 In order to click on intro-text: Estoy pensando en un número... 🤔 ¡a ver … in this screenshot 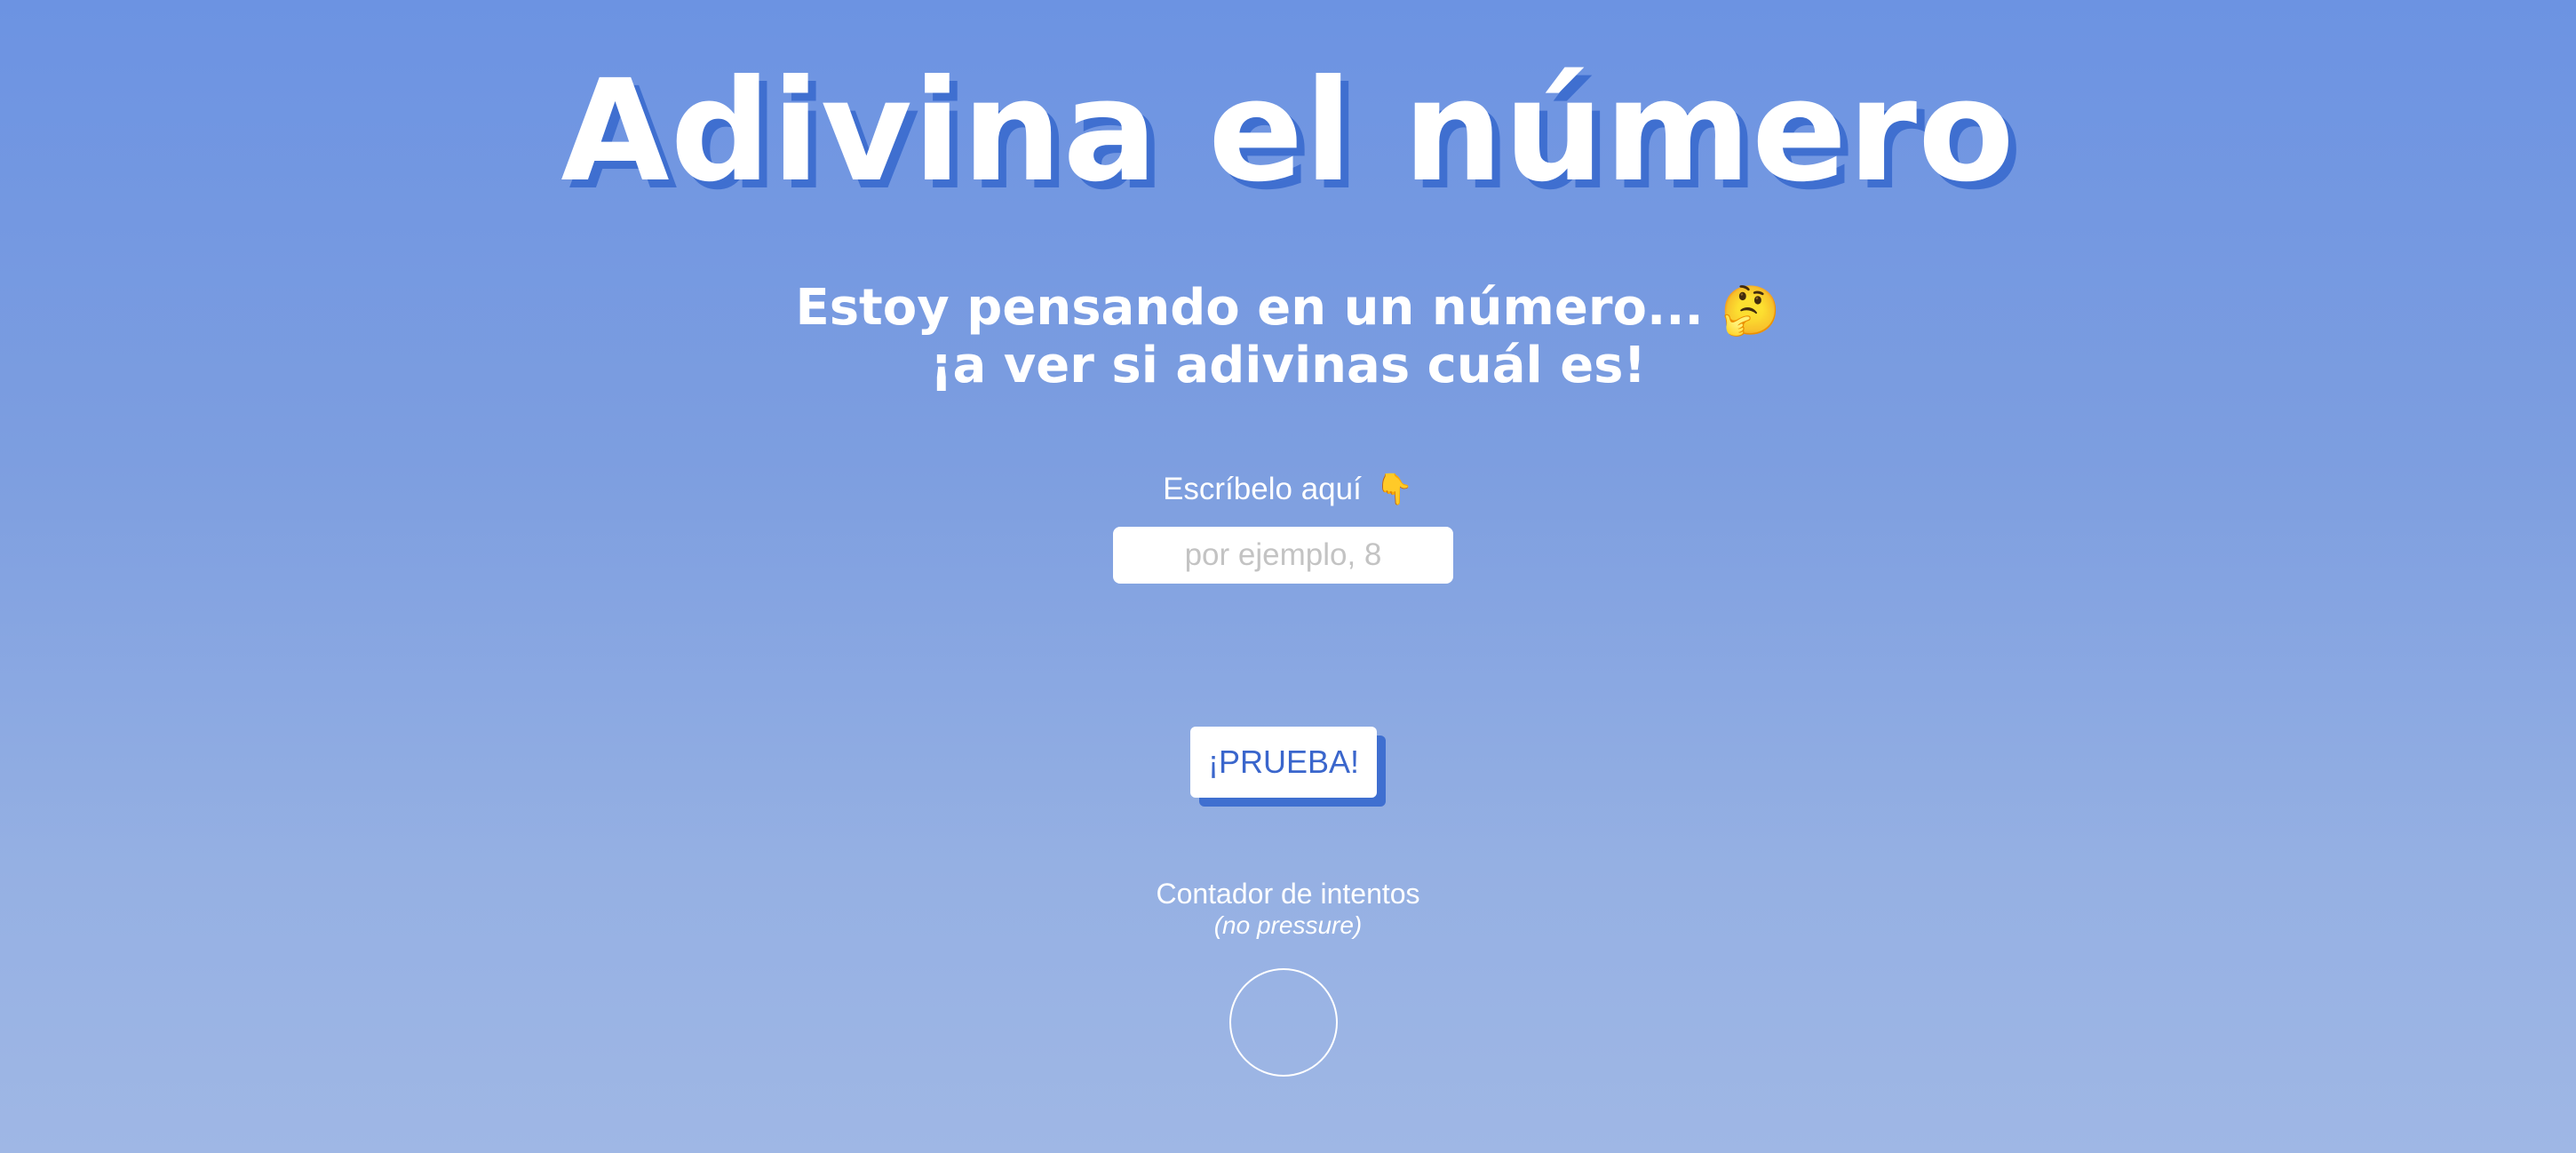, I will do `click(1288, 338)`.